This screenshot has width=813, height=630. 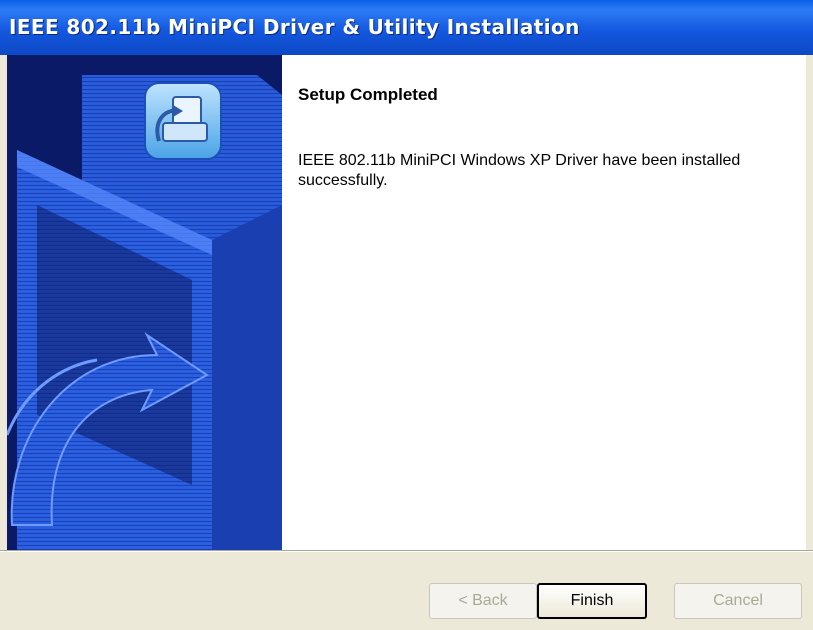 I want to click on cancel-button: Cancel, so click(x=738, y=601).